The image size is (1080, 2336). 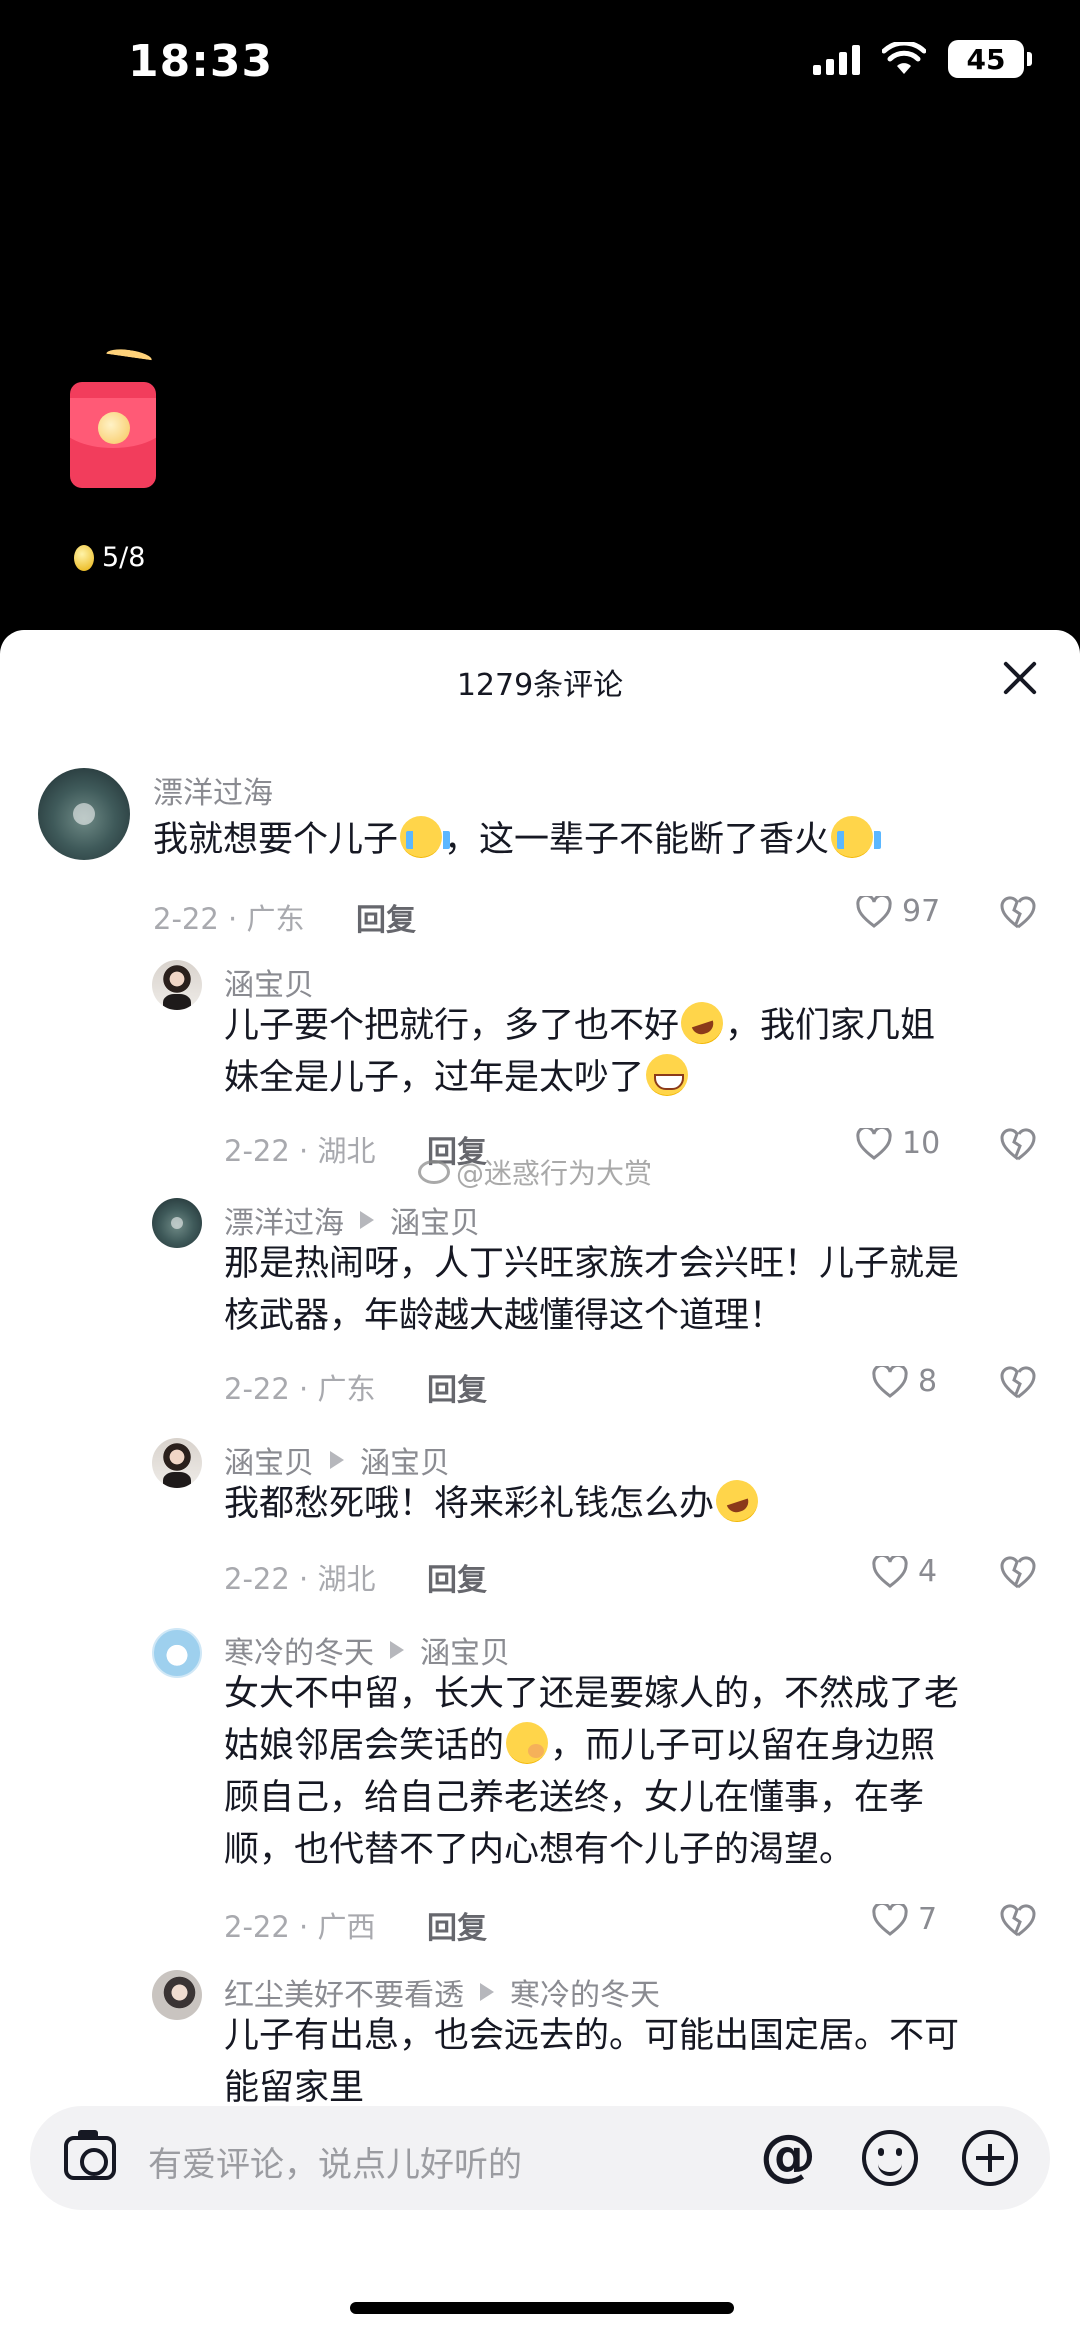 I want to click on emoji-icon, so click(x=890, y=2158).